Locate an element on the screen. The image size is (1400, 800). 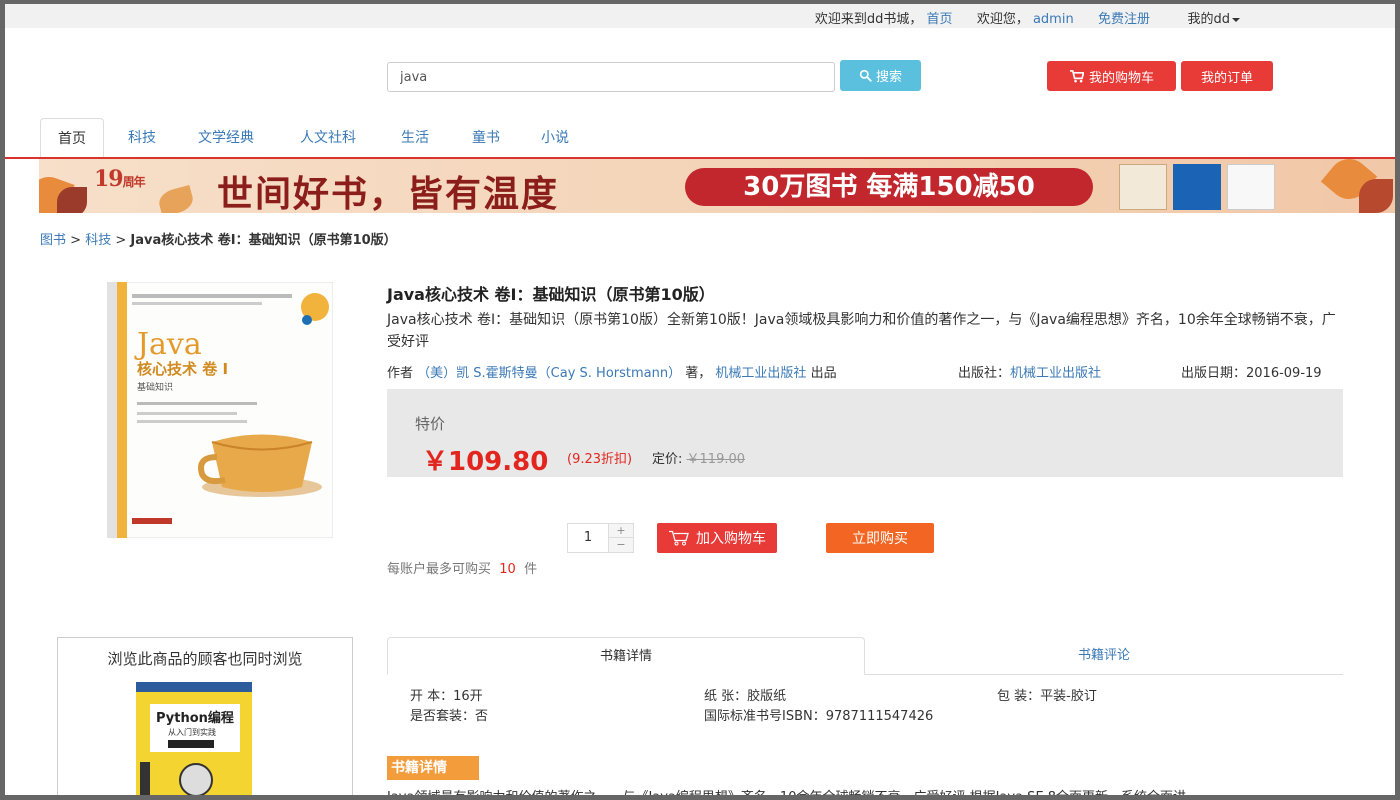
author-link: （美）凯 S.霍斯特曼（Cay S. Horstmann） is located at coordinates (549, 373).